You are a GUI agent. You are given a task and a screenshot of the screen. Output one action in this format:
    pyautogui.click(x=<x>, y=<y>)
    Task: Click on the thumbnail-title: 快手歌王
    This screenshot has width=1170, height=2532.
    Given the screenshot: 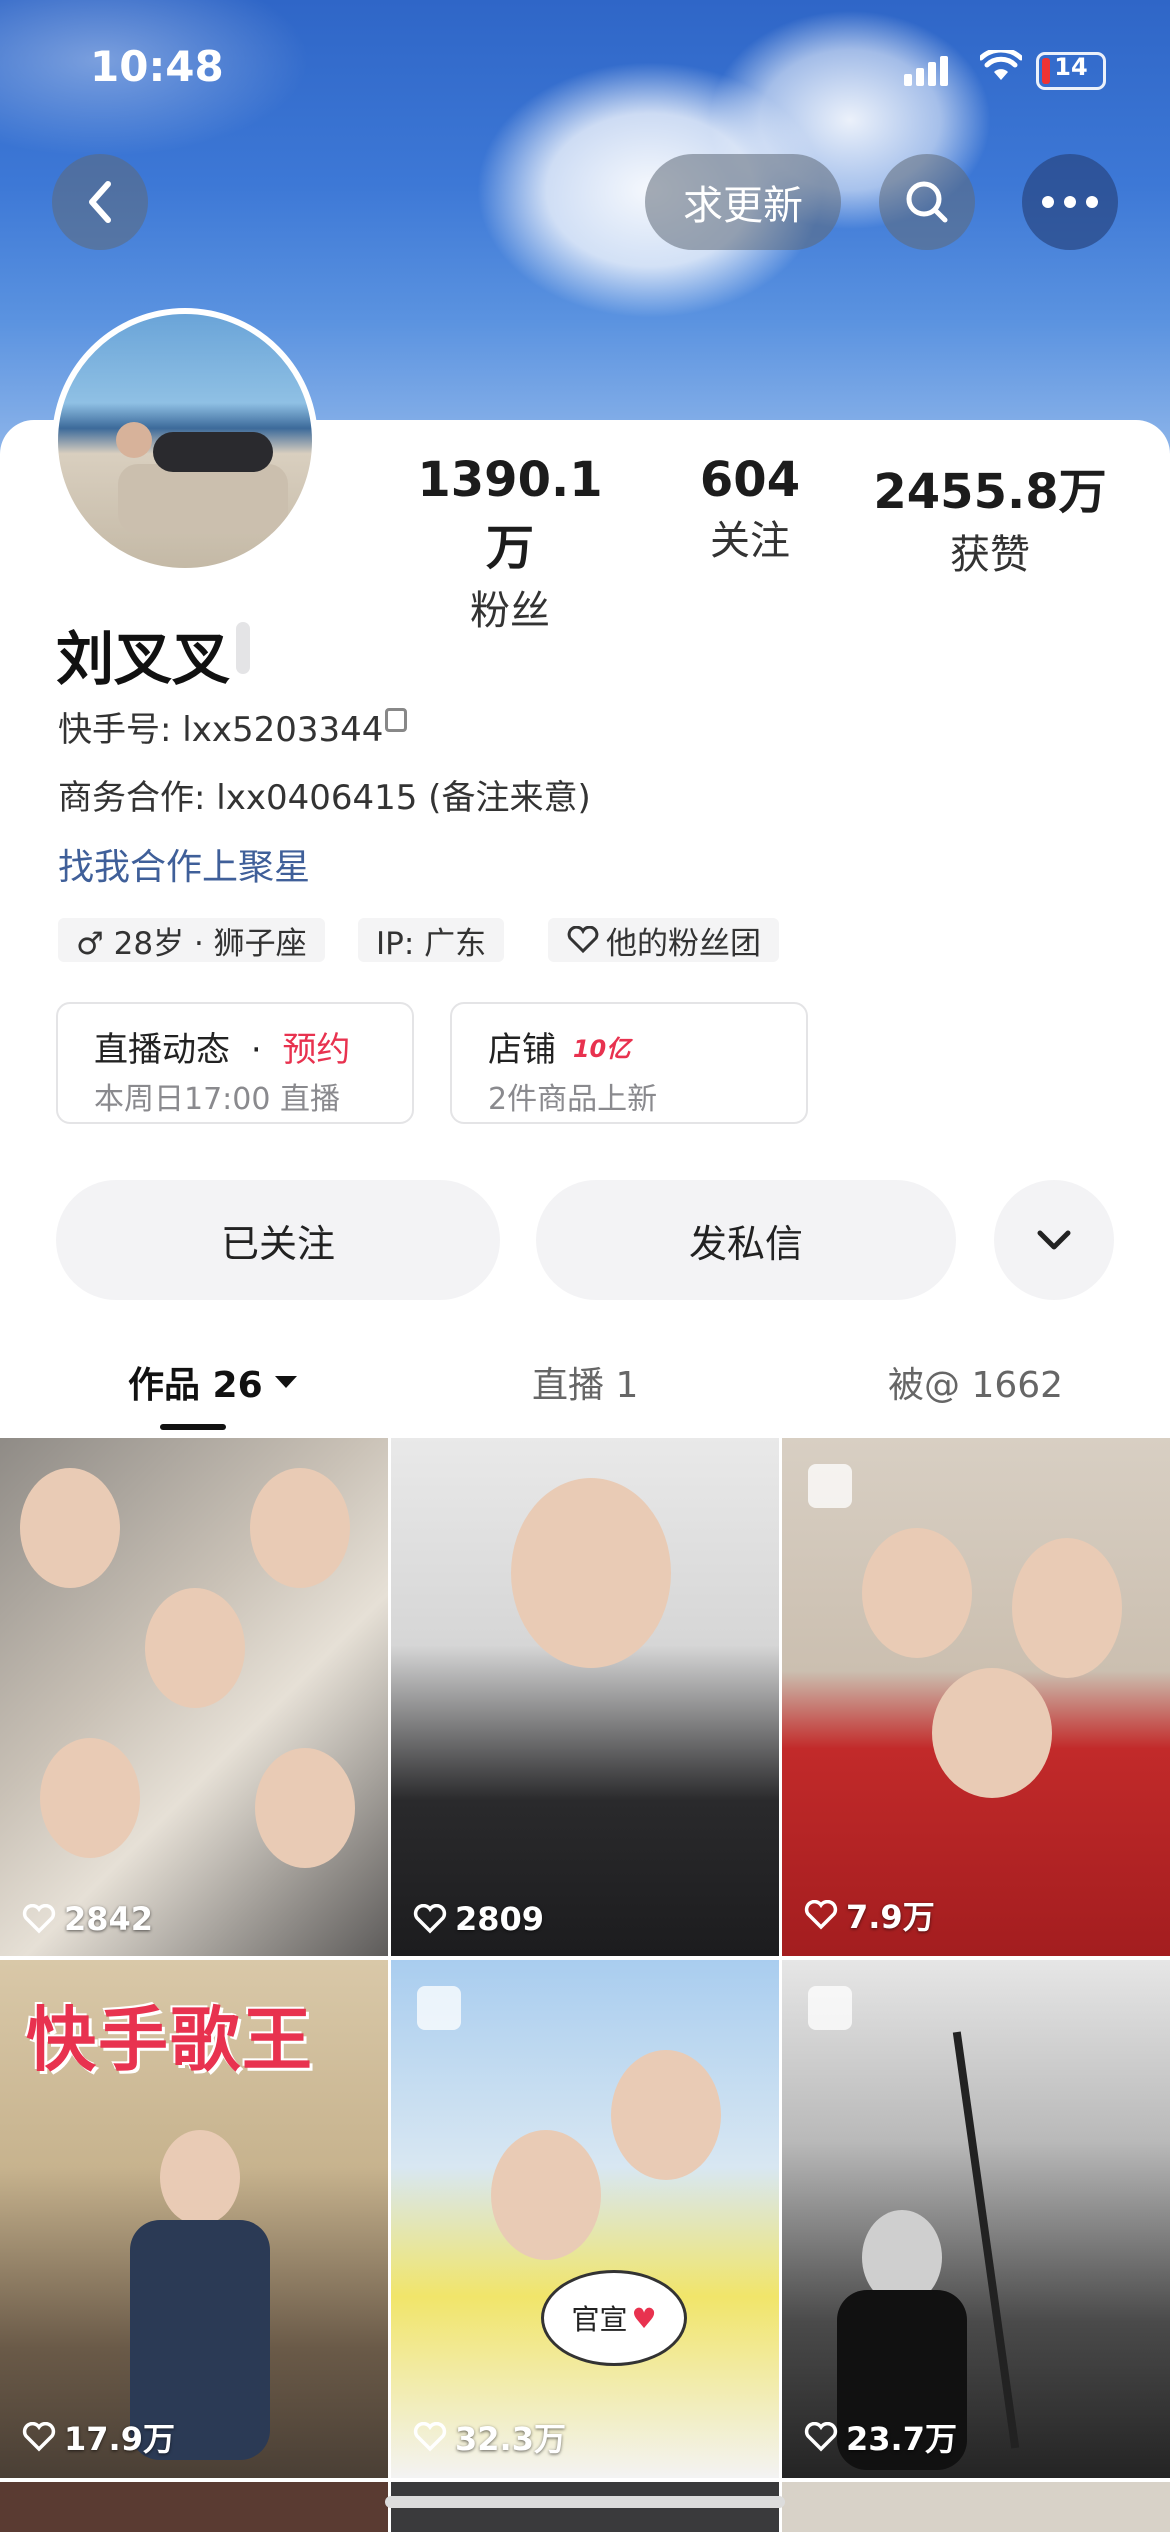 What is the action you would take?
    pyautogui.click(x=170, y=2040)
    